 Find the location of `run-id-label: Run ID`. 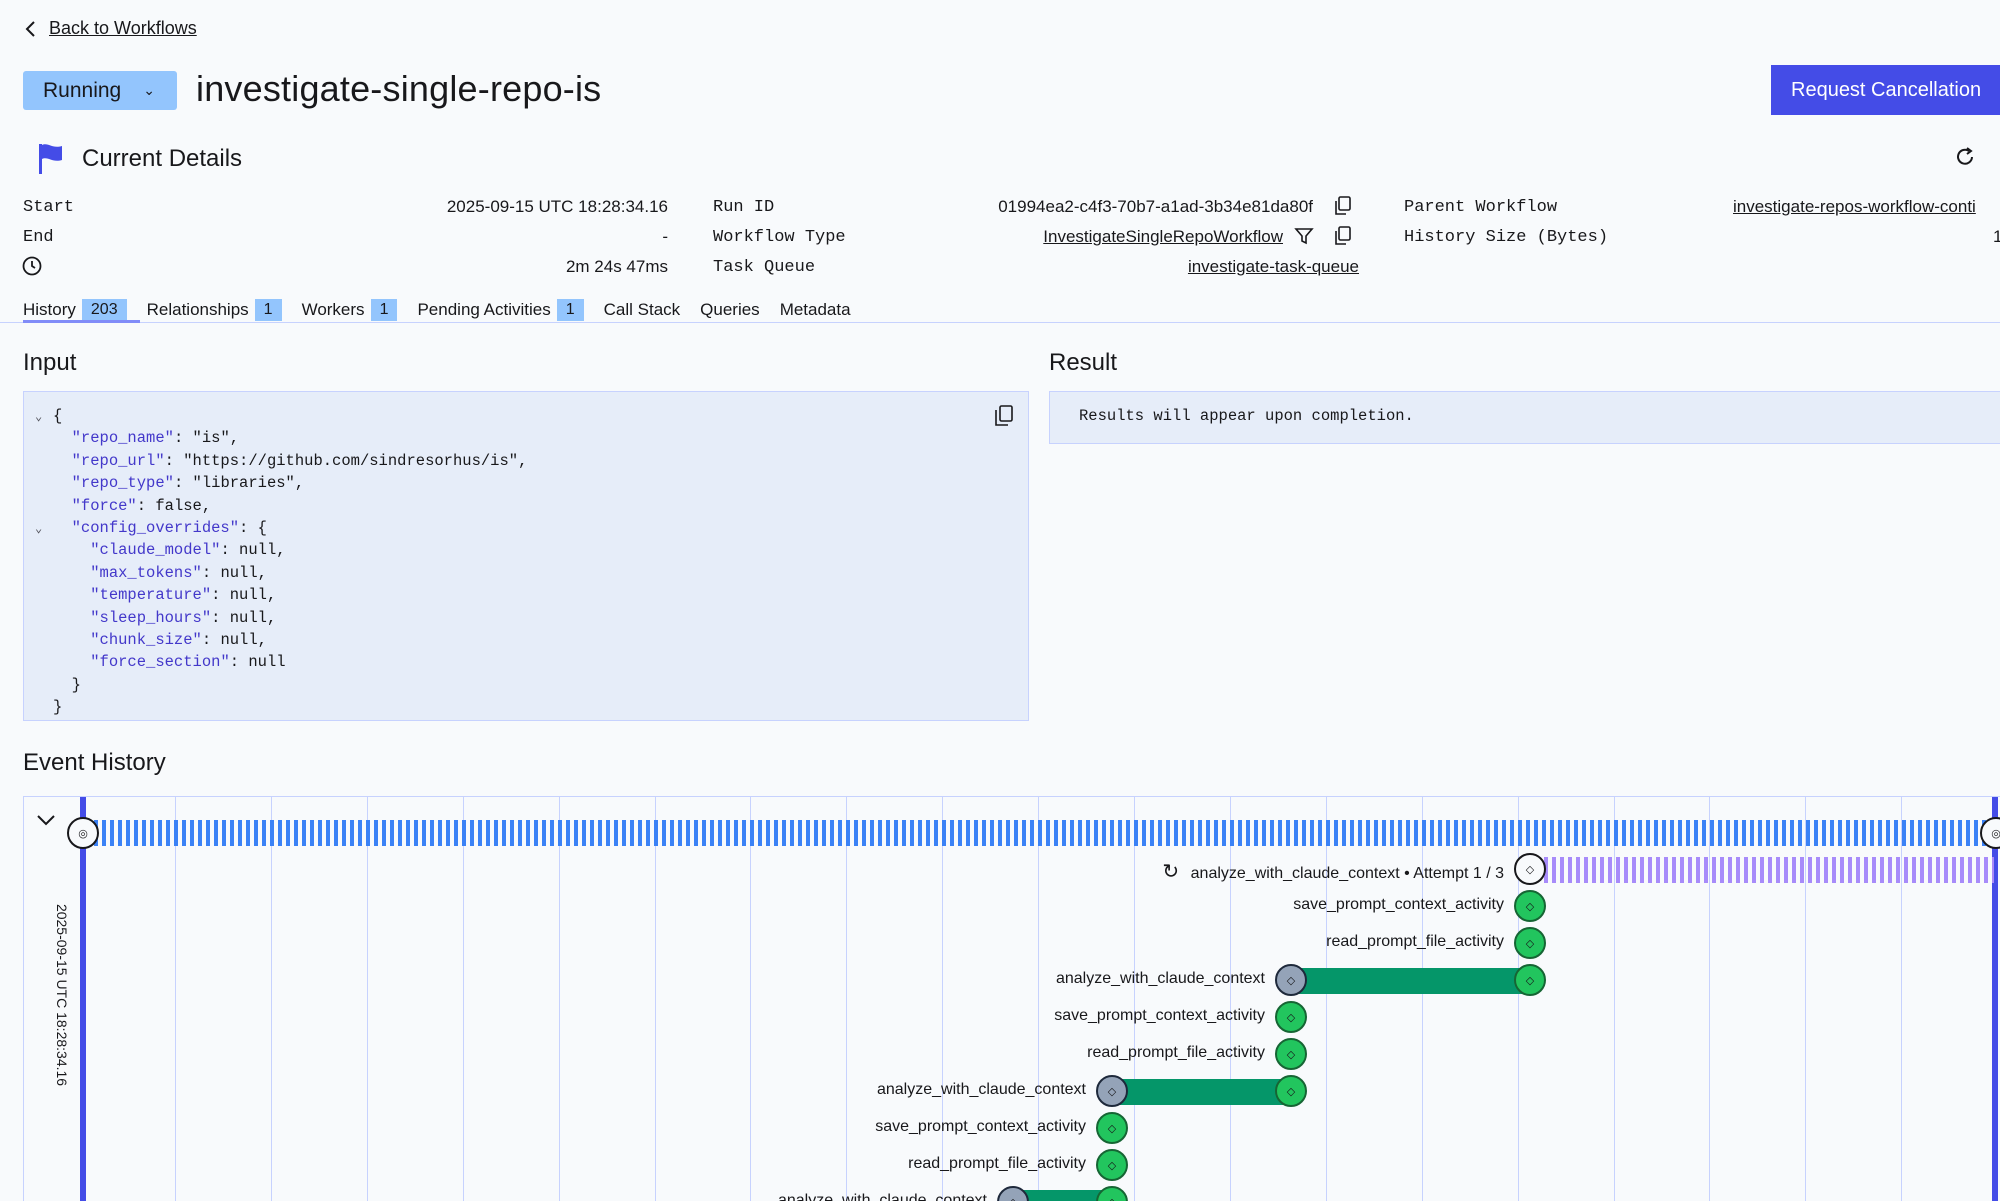

run-id-label: Run ID is located at coordinates (744, 207).